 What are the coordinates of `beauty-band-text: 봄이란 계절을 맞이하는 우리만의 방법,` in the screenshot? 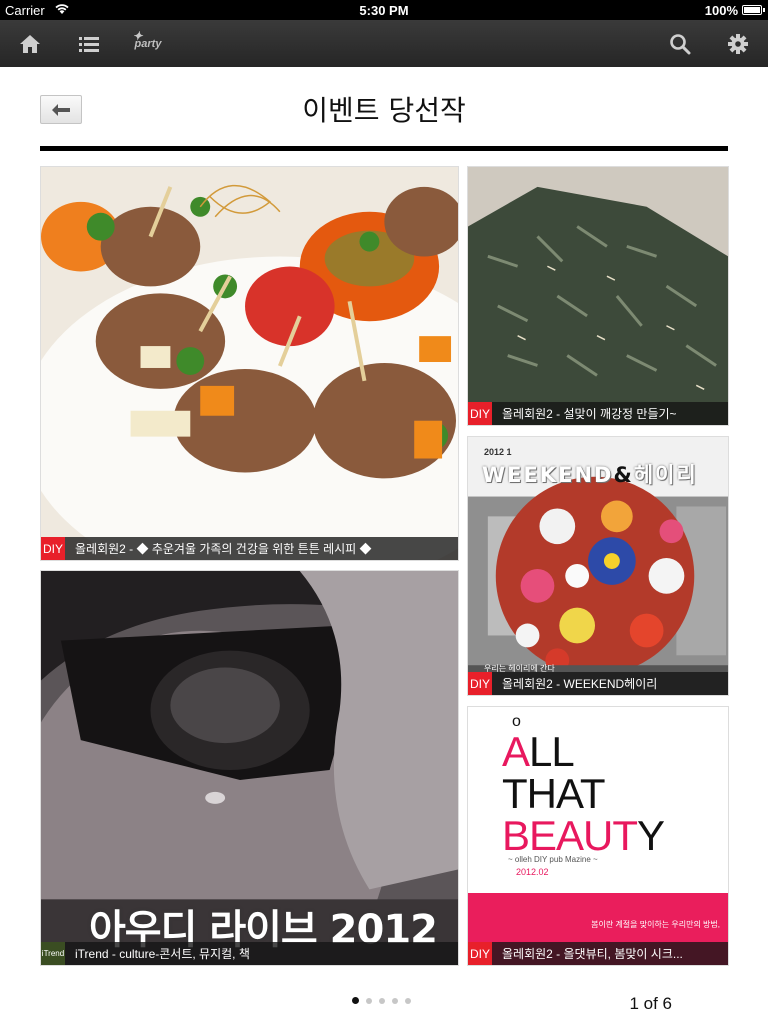 It's located at (655, 924).